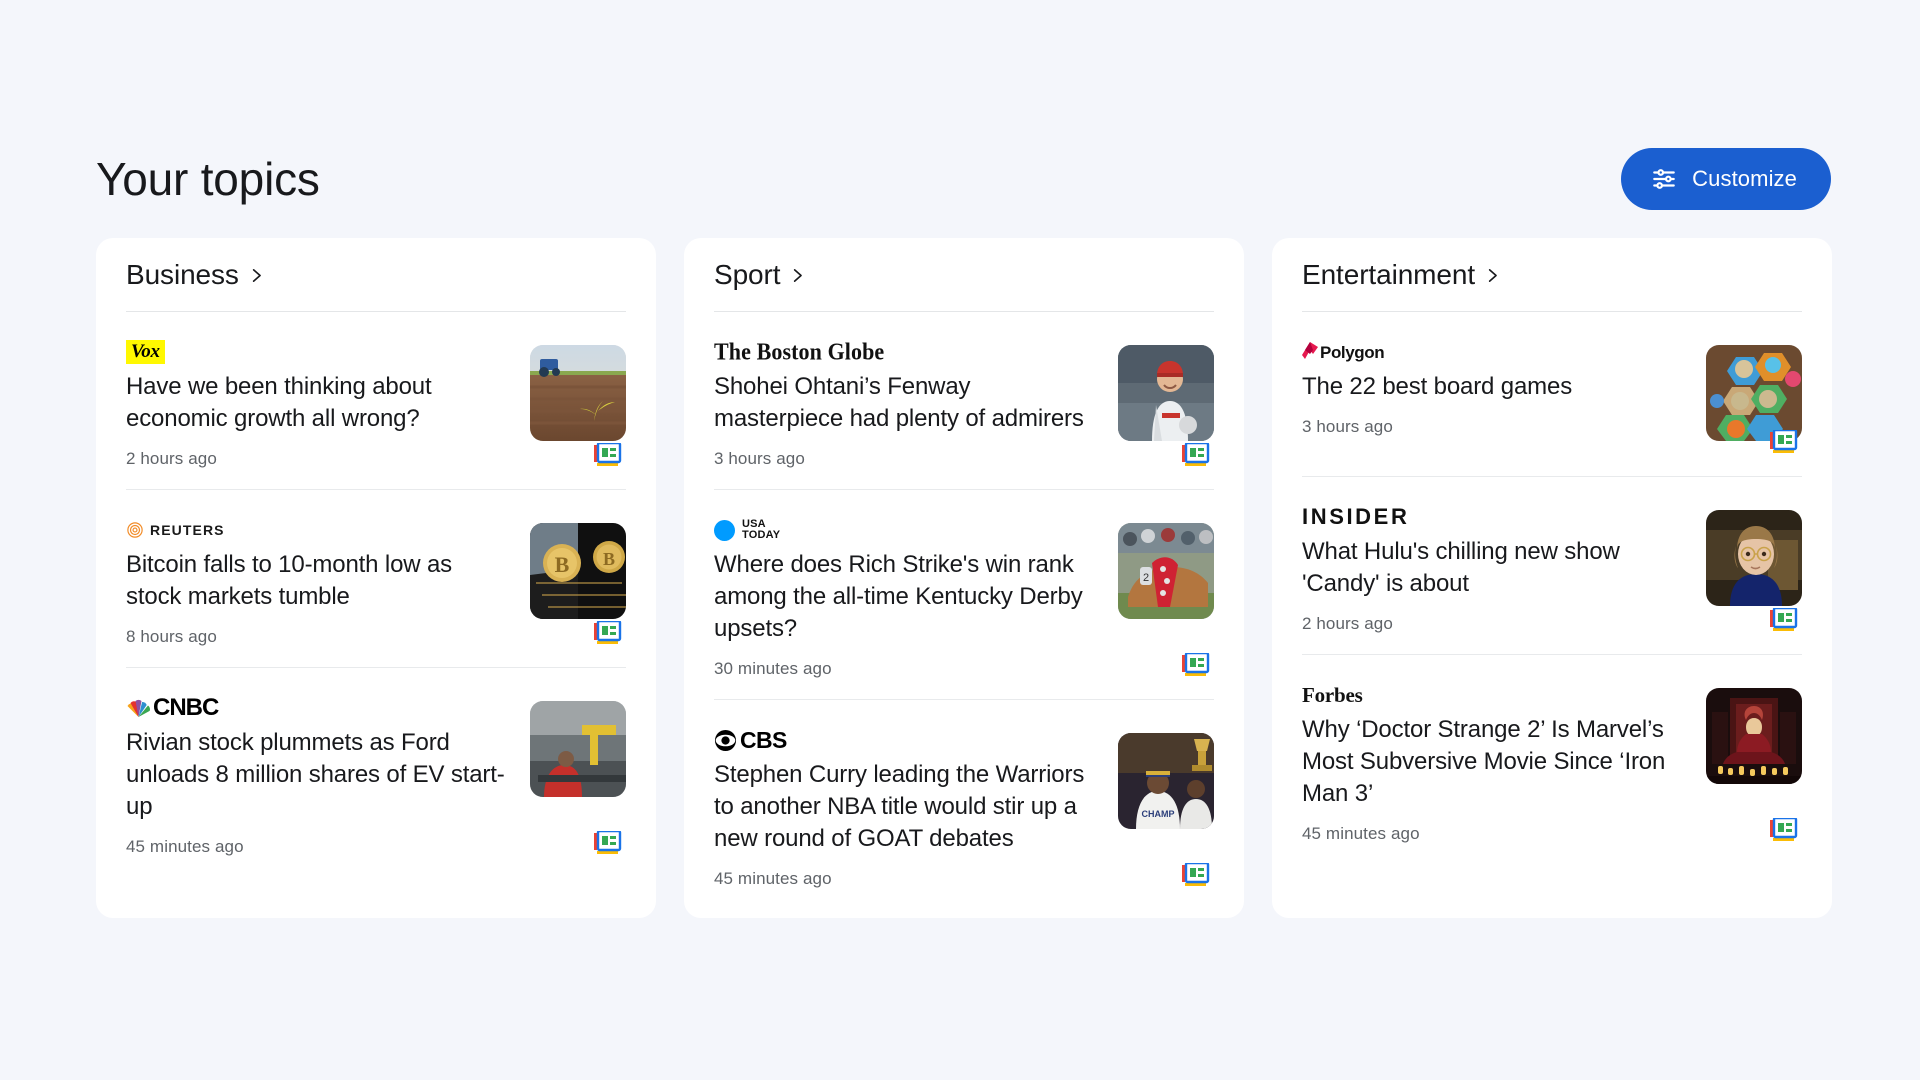 The image size is (1920, 1080). I want to click on cnbc-logo: CNBC, so click(172, 708).